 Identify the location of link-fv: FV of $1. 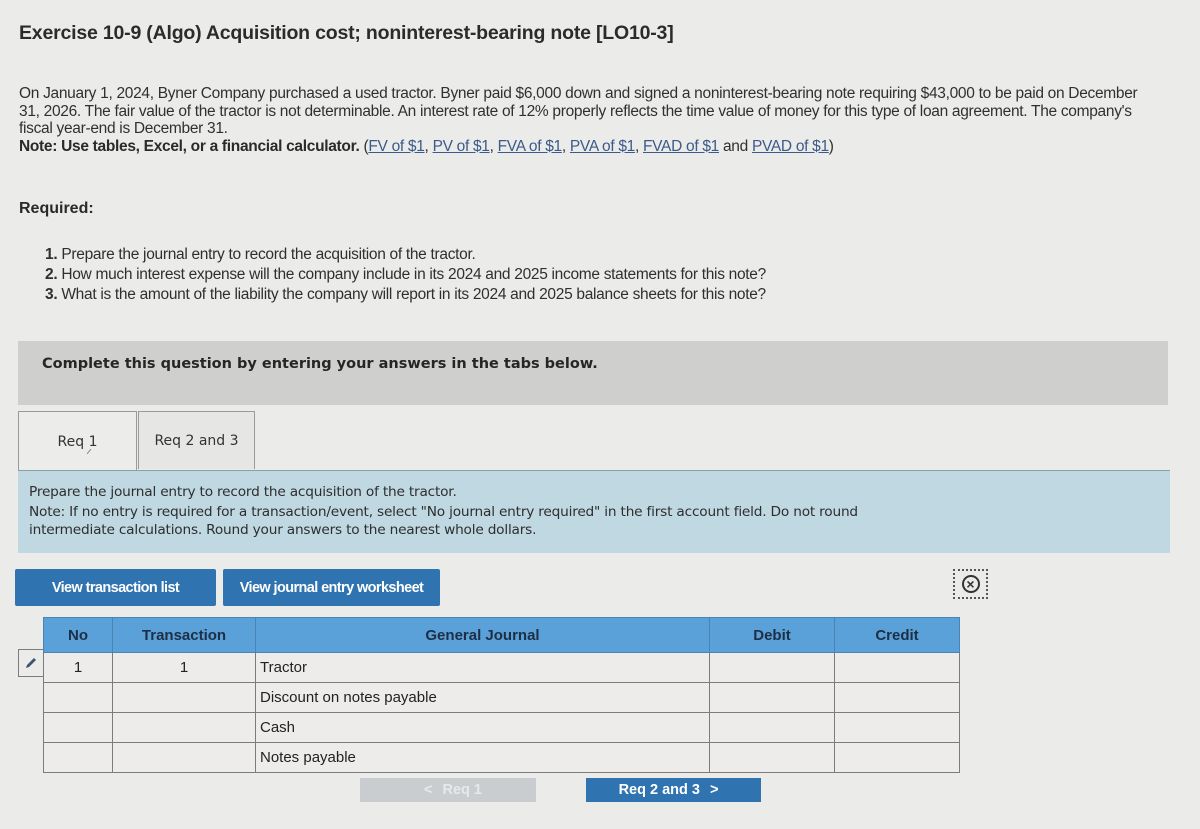
(396, 146).